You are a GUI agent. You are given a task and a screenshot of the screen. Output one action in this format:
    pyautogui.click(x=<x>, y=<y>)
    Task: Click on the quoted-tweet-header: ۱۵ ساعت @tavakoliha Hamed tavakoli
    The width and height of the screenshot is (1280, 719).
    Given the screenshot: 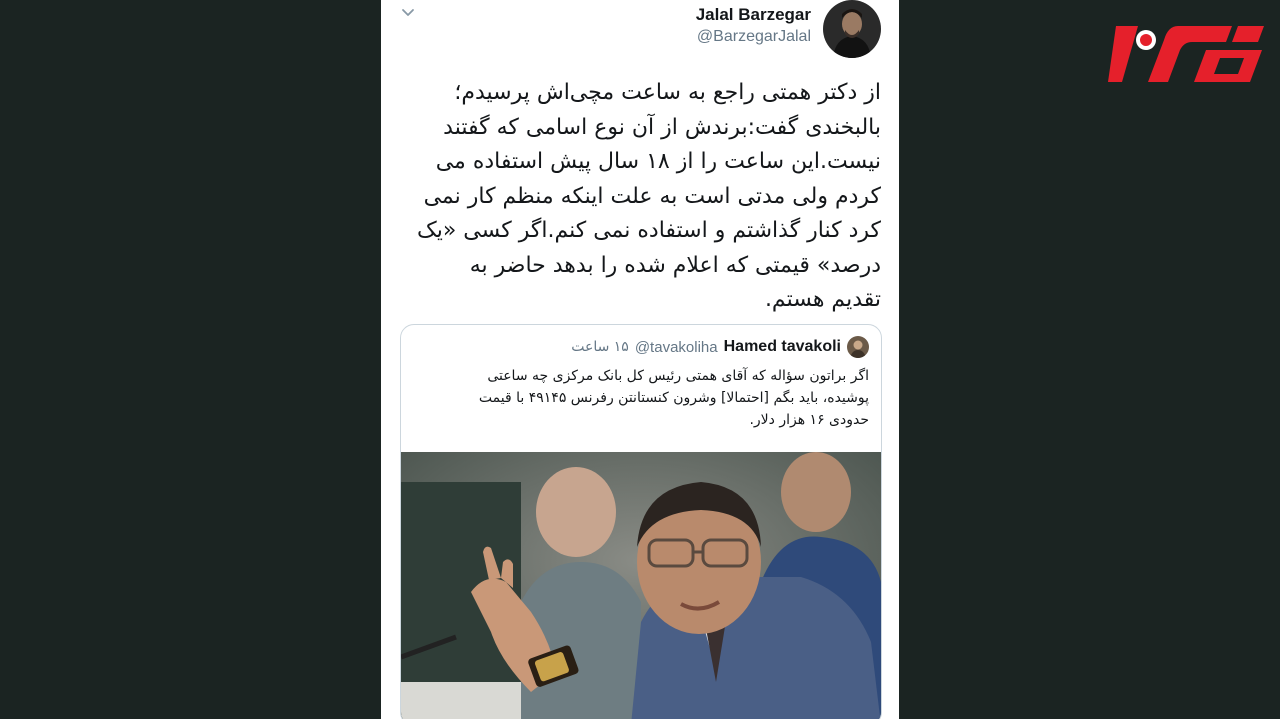 What is the action you would take?
    pyautogui.click(x=720, y=347)
    